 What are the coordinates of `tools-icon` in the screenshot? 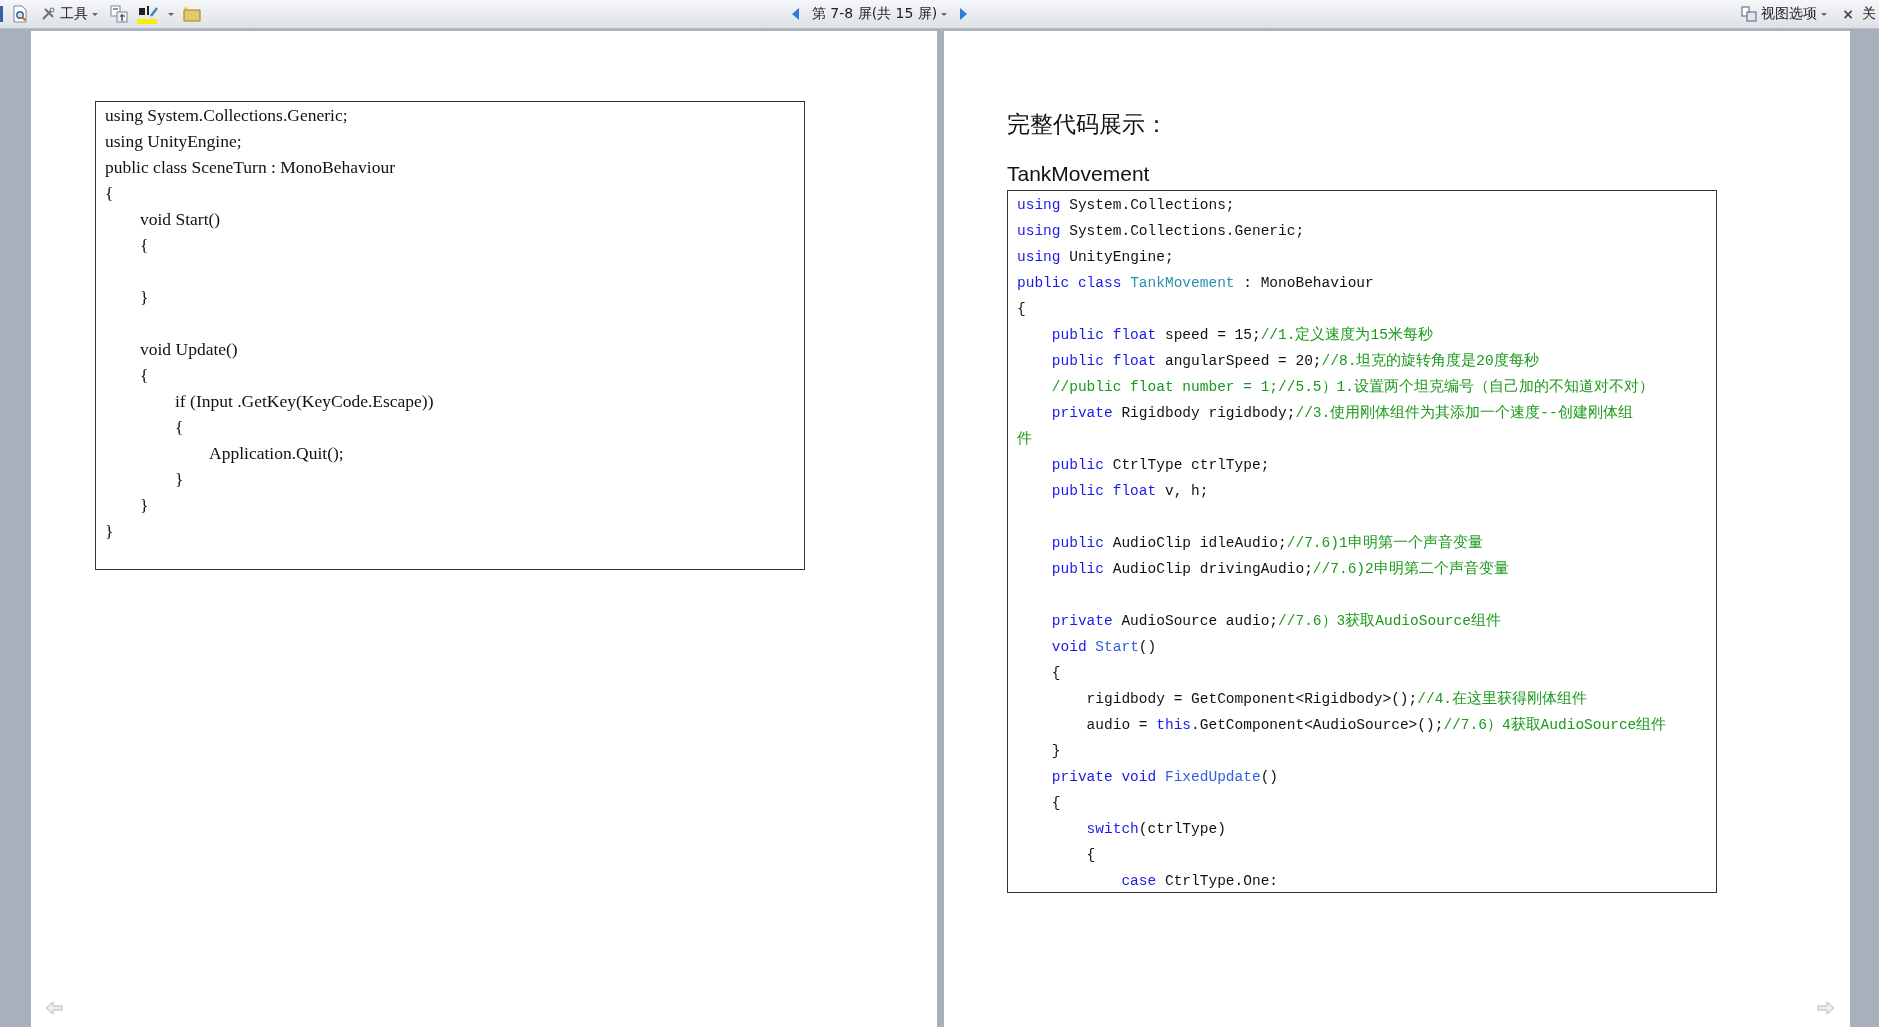 It's located at (48, 14).